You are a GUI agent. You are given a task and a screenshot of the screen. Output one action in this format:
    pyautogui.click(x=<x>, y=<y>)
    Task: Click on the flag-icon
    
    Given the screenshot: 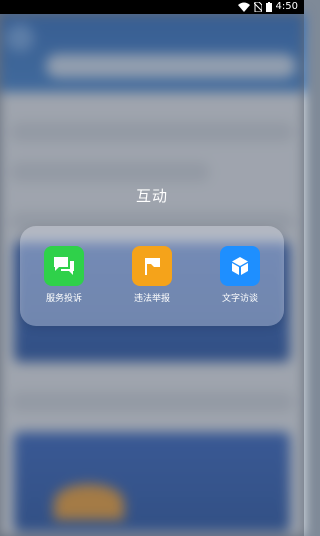 What is the action you would take?
    pyautogui.click(x=152, y=266)
    